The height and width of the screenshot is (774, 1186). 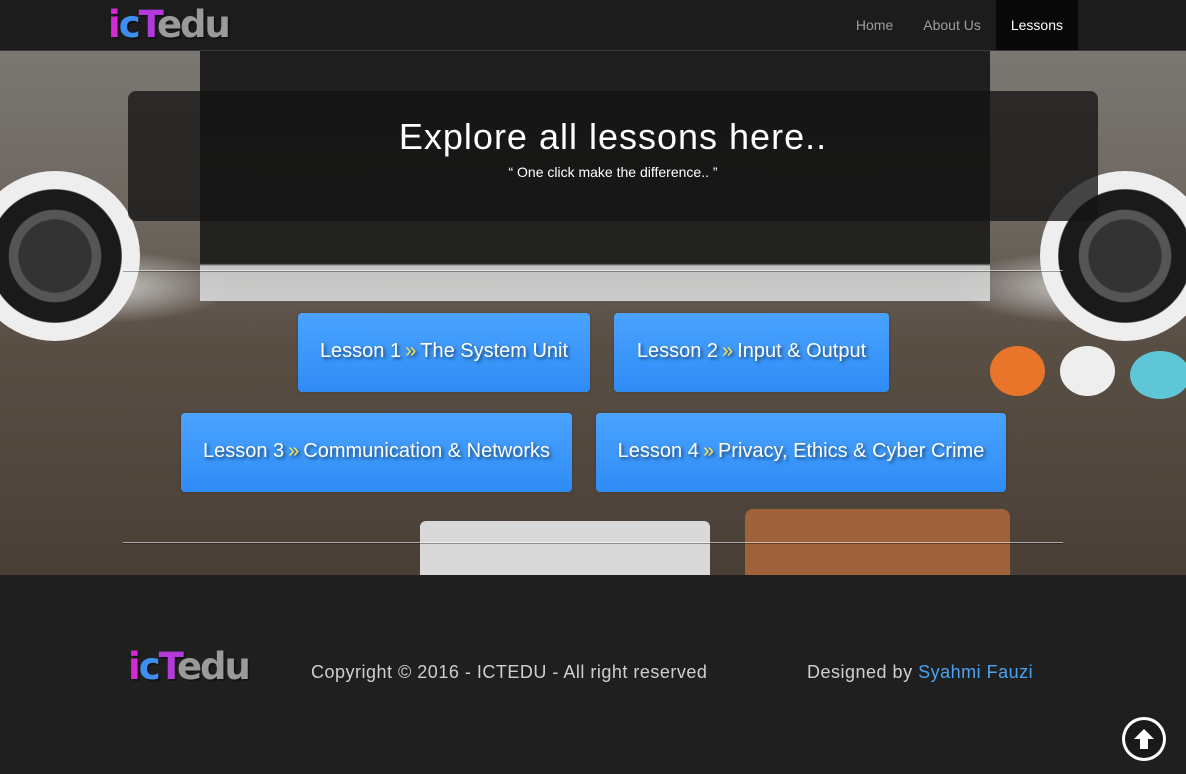 I want to click on top-navbar: icTedu Home About Us Lessons, so click(x=593, y=25).